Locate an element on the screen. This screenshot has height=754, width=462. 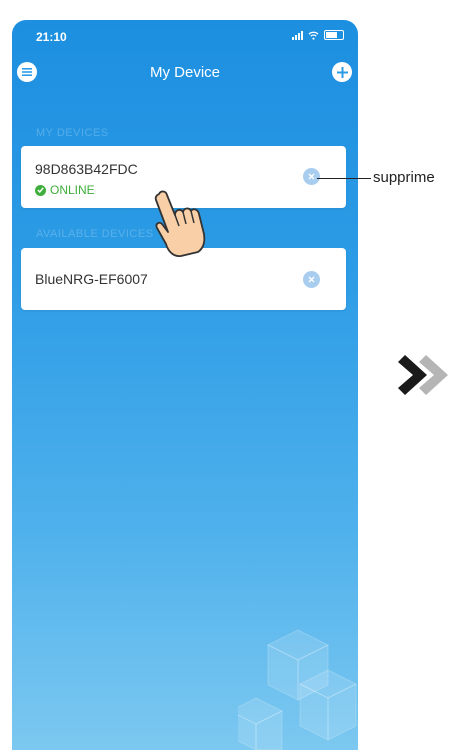
check-circle-icon is located at coordinates (40, 190).